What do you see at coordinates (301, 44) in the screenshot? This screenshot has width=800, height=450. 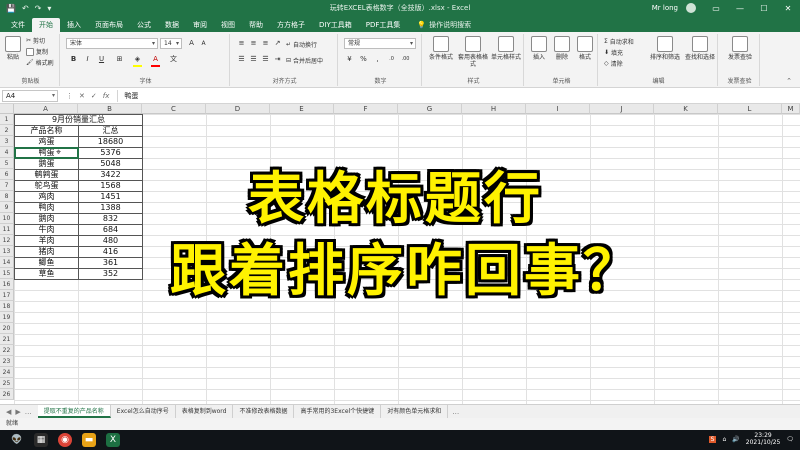 I see `wrap-text-button: ↵ 自动换行` at bounding box center [301, 44].